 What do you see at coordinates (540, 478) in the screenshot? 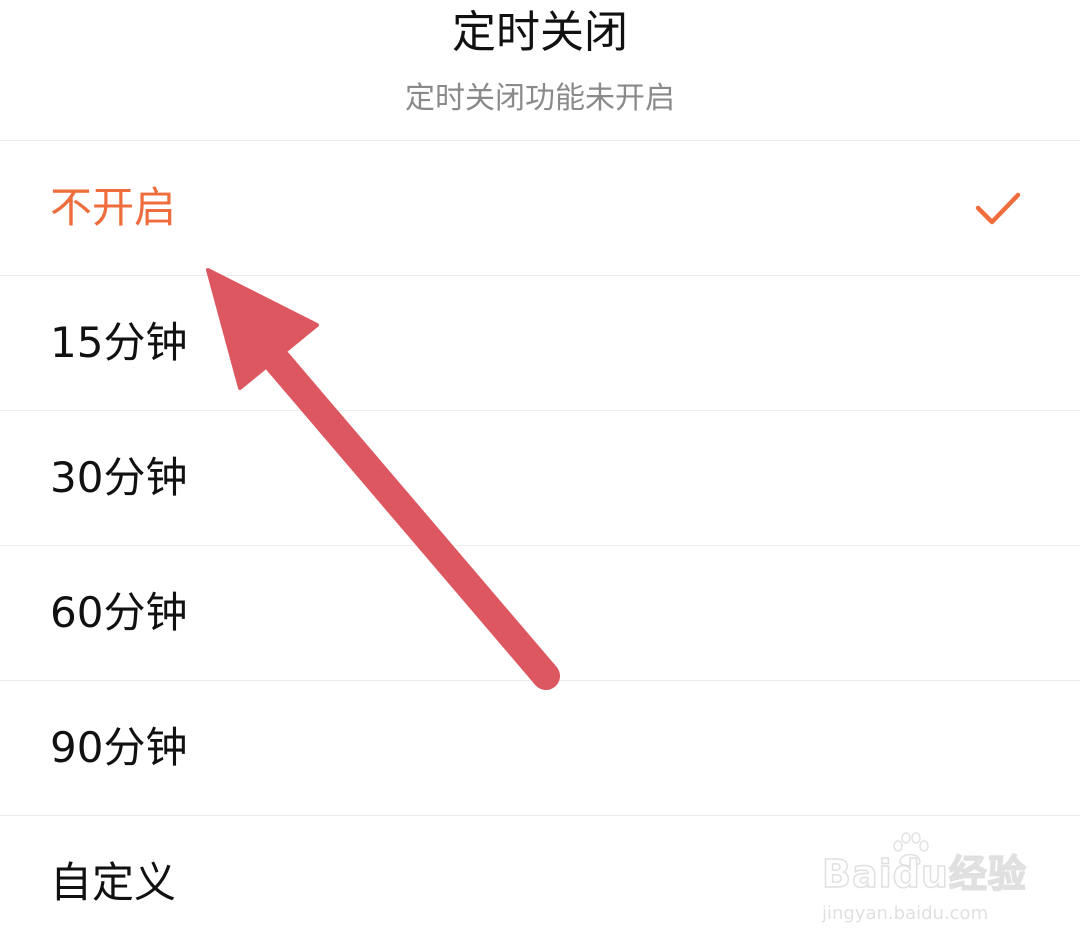
I see `timer-option-30min: 30分钟` at bounding box center [540, 478].